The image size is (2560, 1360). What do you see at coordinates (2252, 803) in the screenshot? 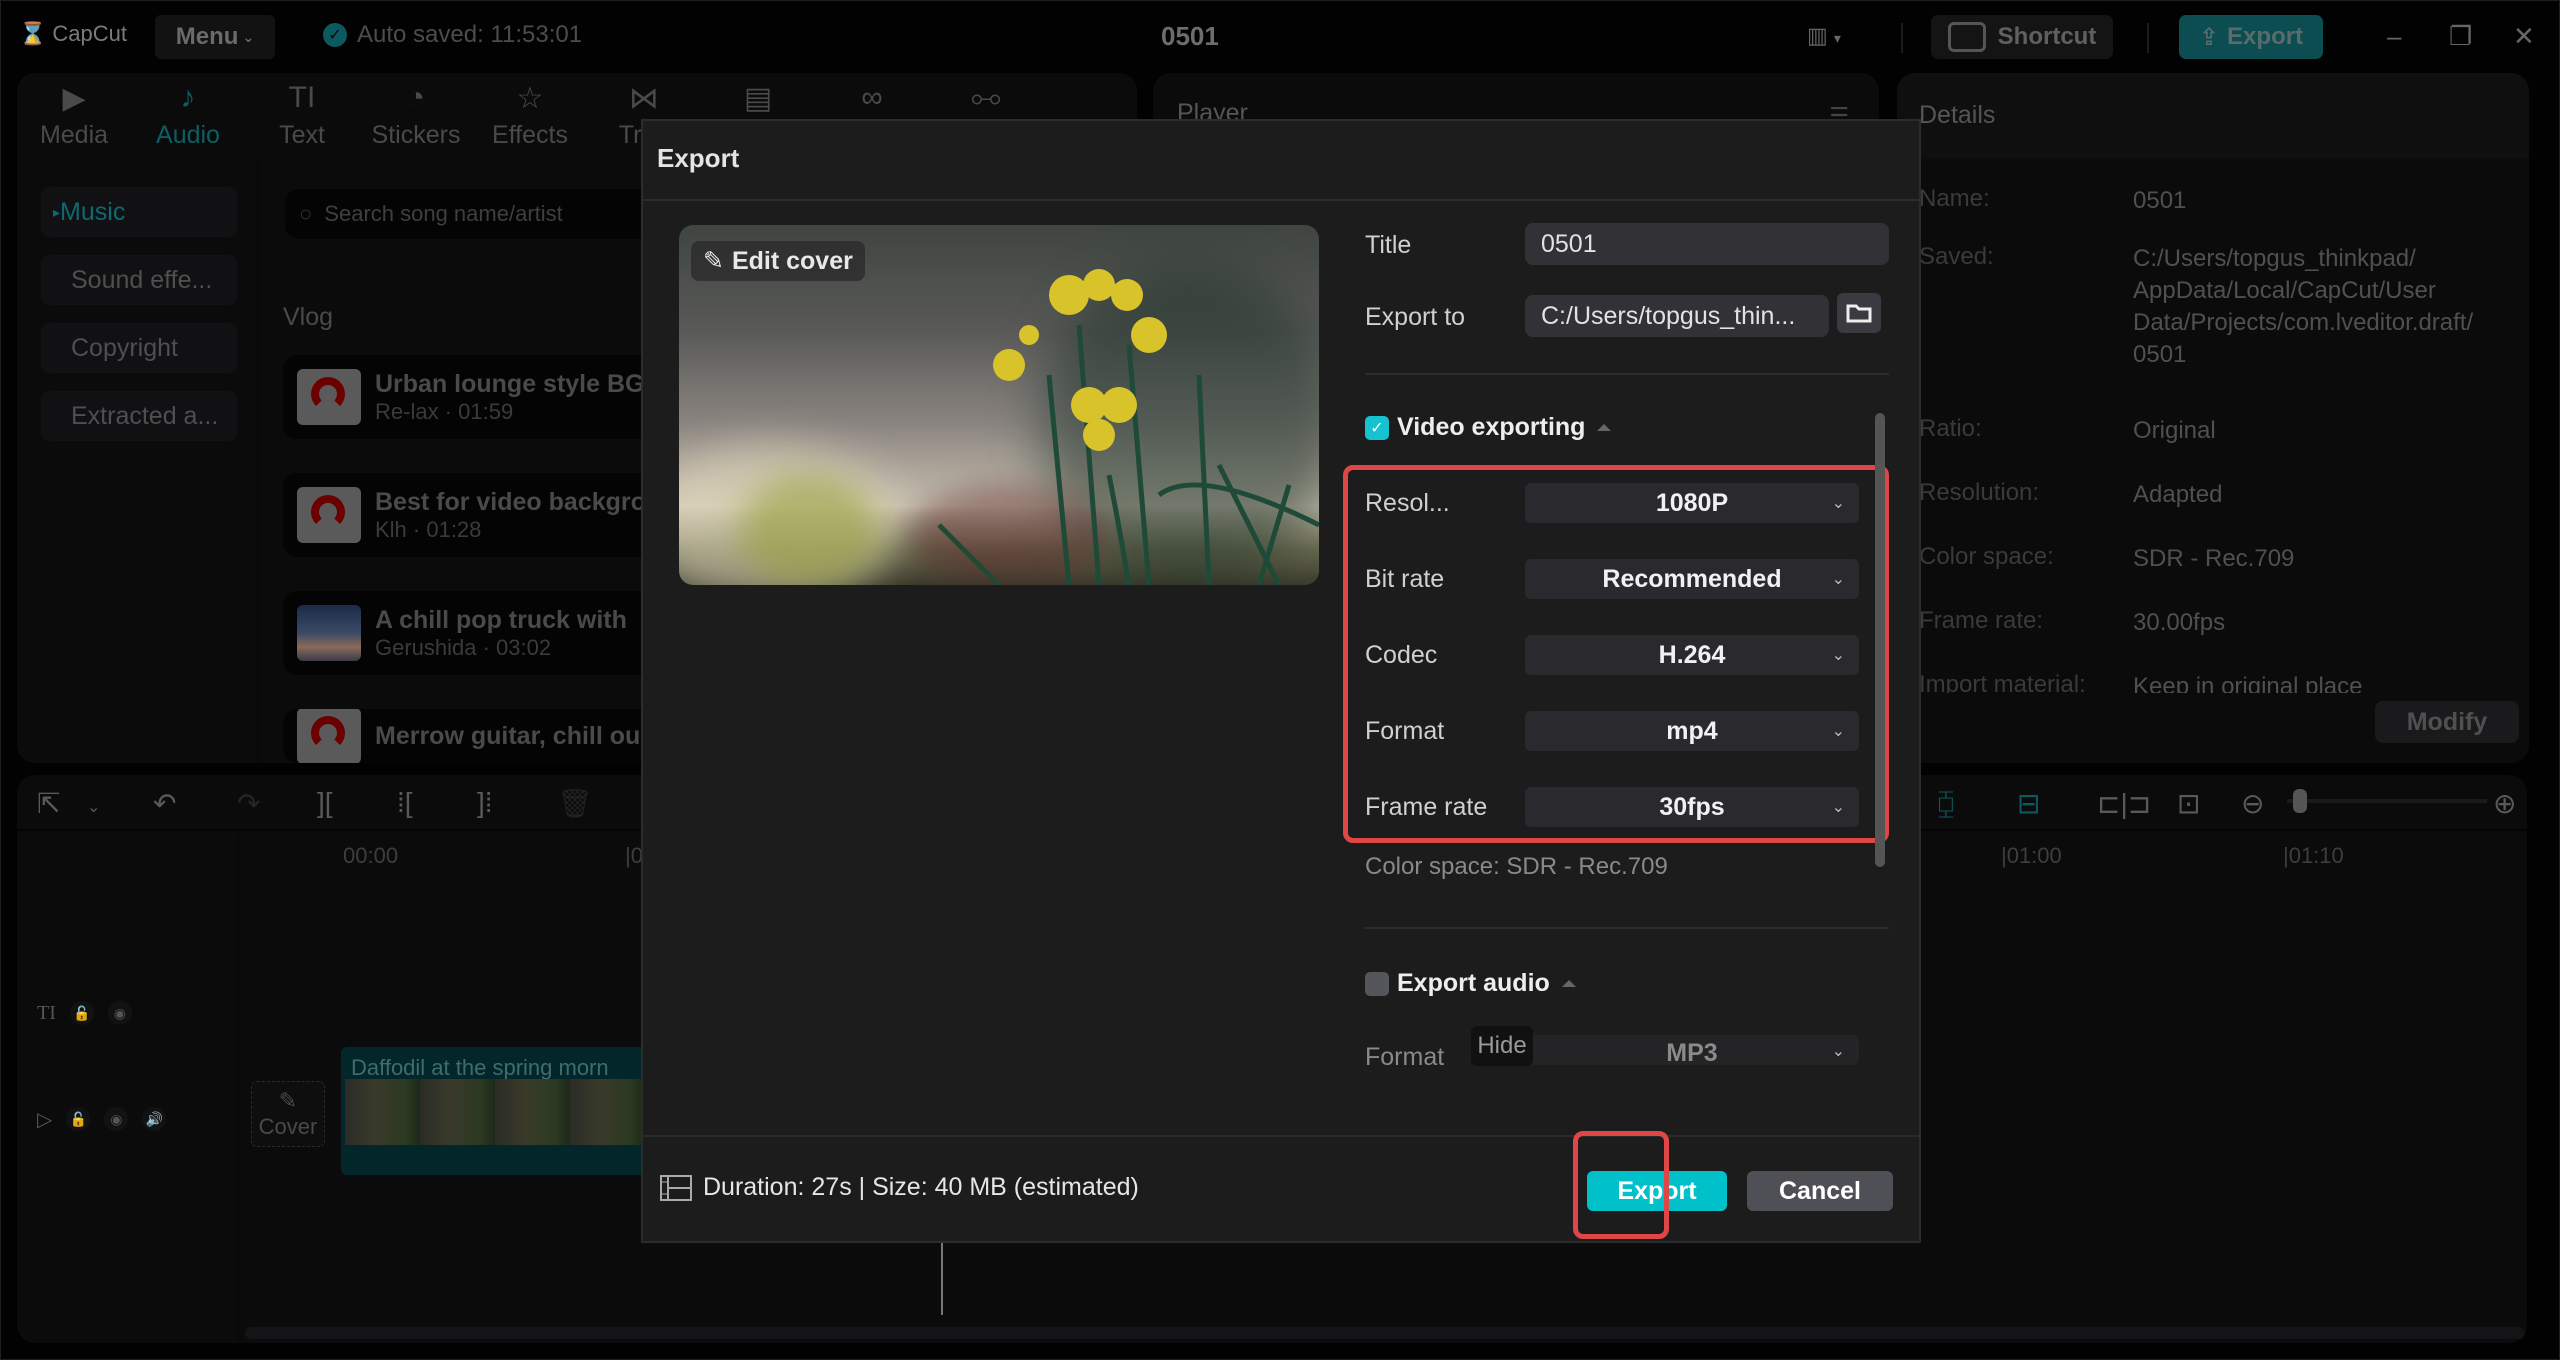
I see `zoom-out-icon: ⊖` at bounding box center [2252, 803].